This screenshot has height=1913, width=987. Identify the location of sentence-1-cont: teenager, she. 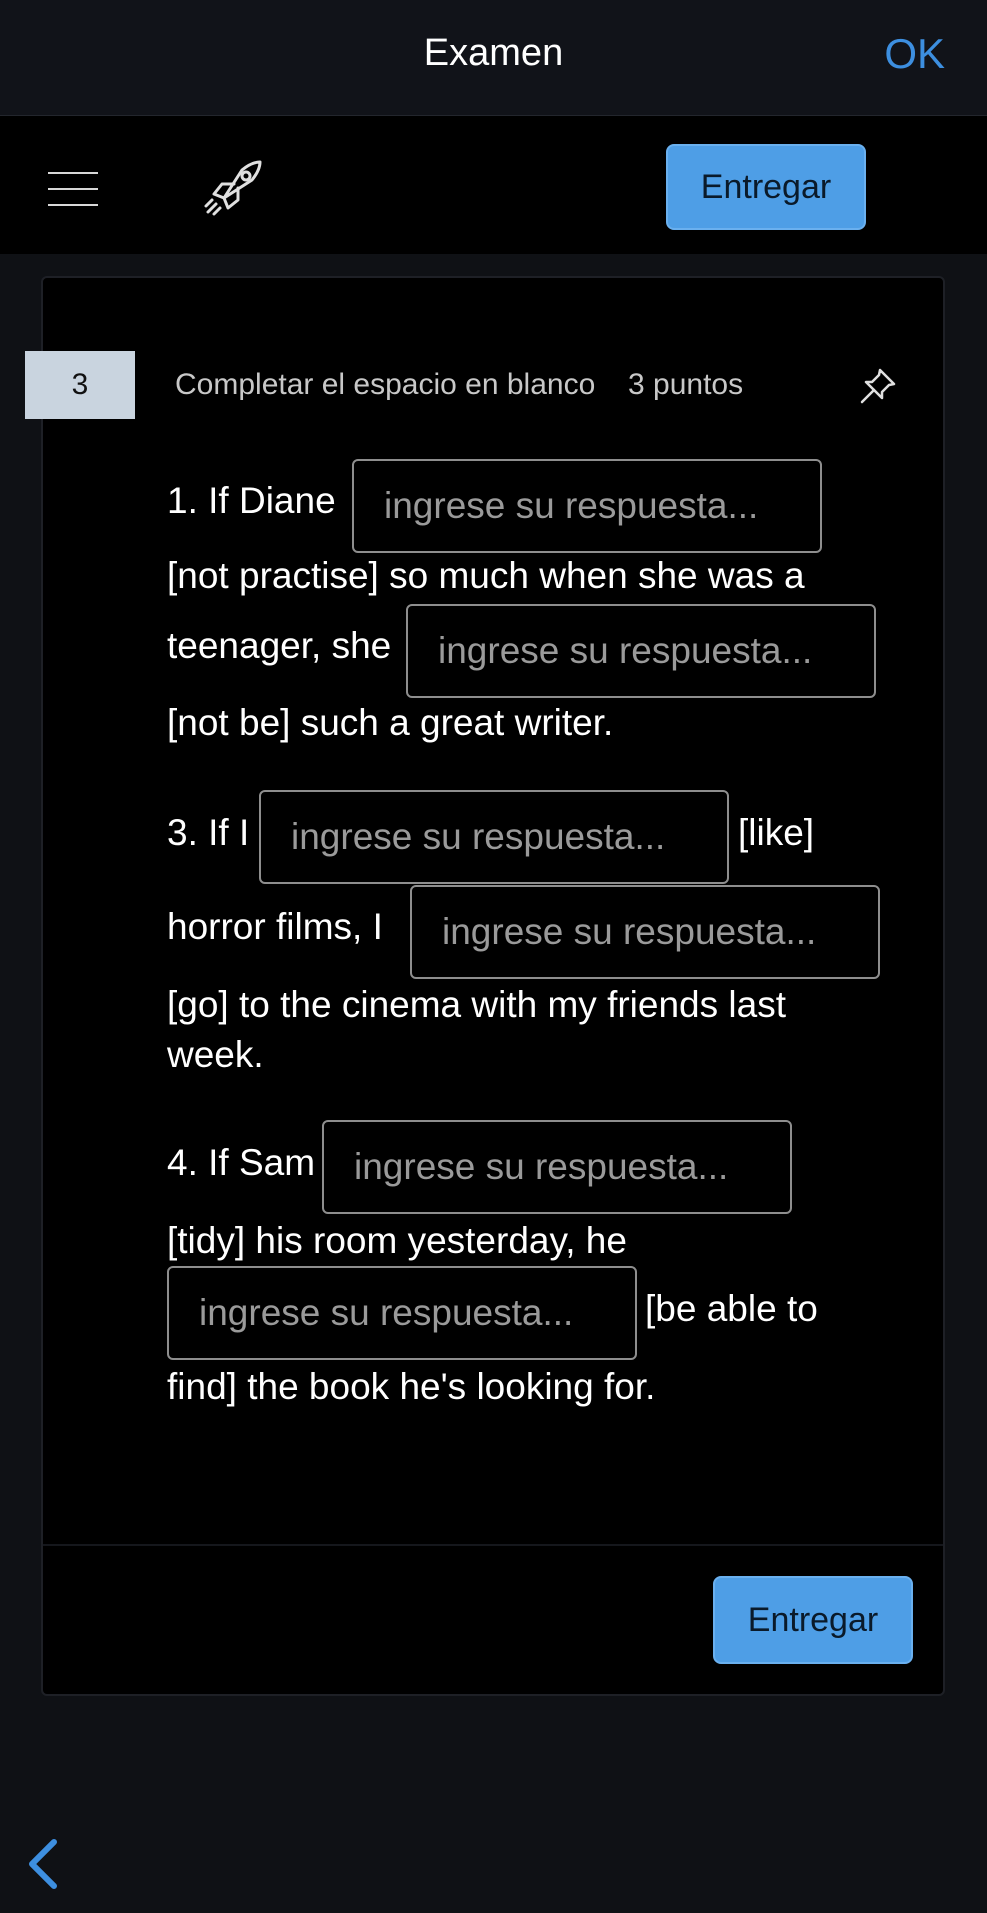
(279, 645).